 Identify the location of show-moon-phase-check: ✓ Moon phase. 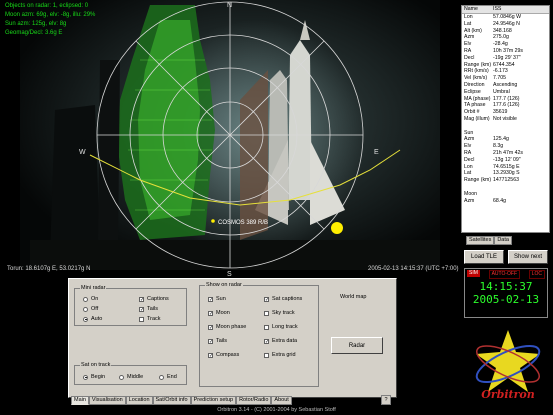
(227, 327).